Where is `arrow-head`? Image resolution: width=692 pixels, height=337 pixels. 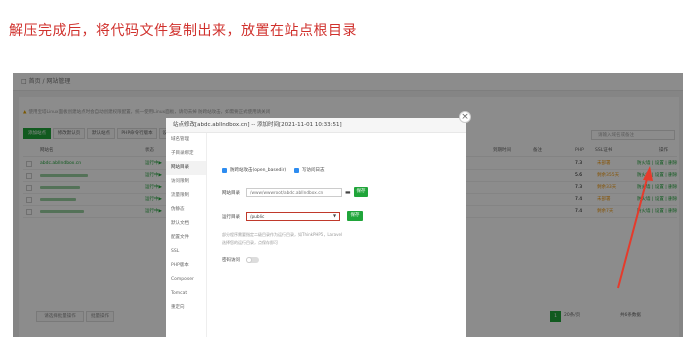
arrow-head is located at coordinates (648, 173).